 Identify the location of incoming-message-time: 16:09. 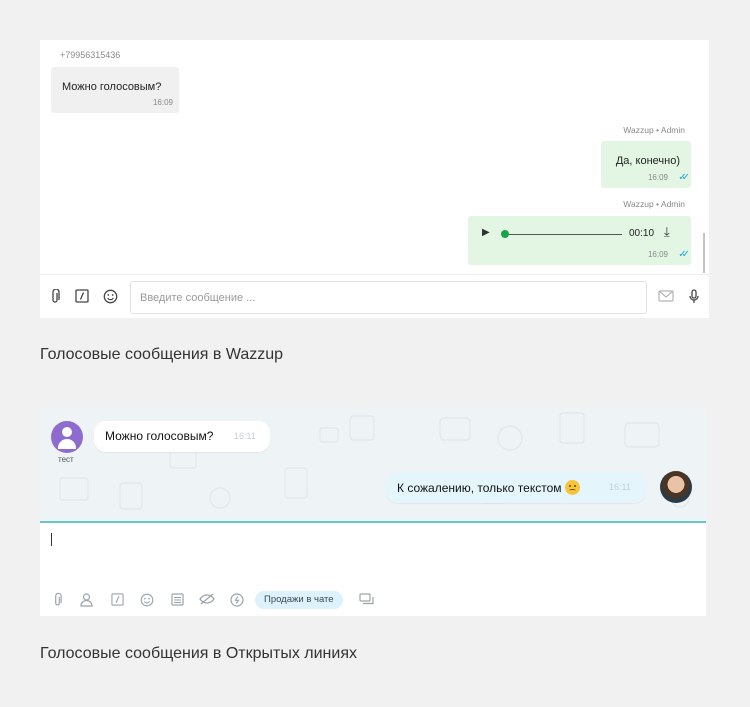
(162, 102).